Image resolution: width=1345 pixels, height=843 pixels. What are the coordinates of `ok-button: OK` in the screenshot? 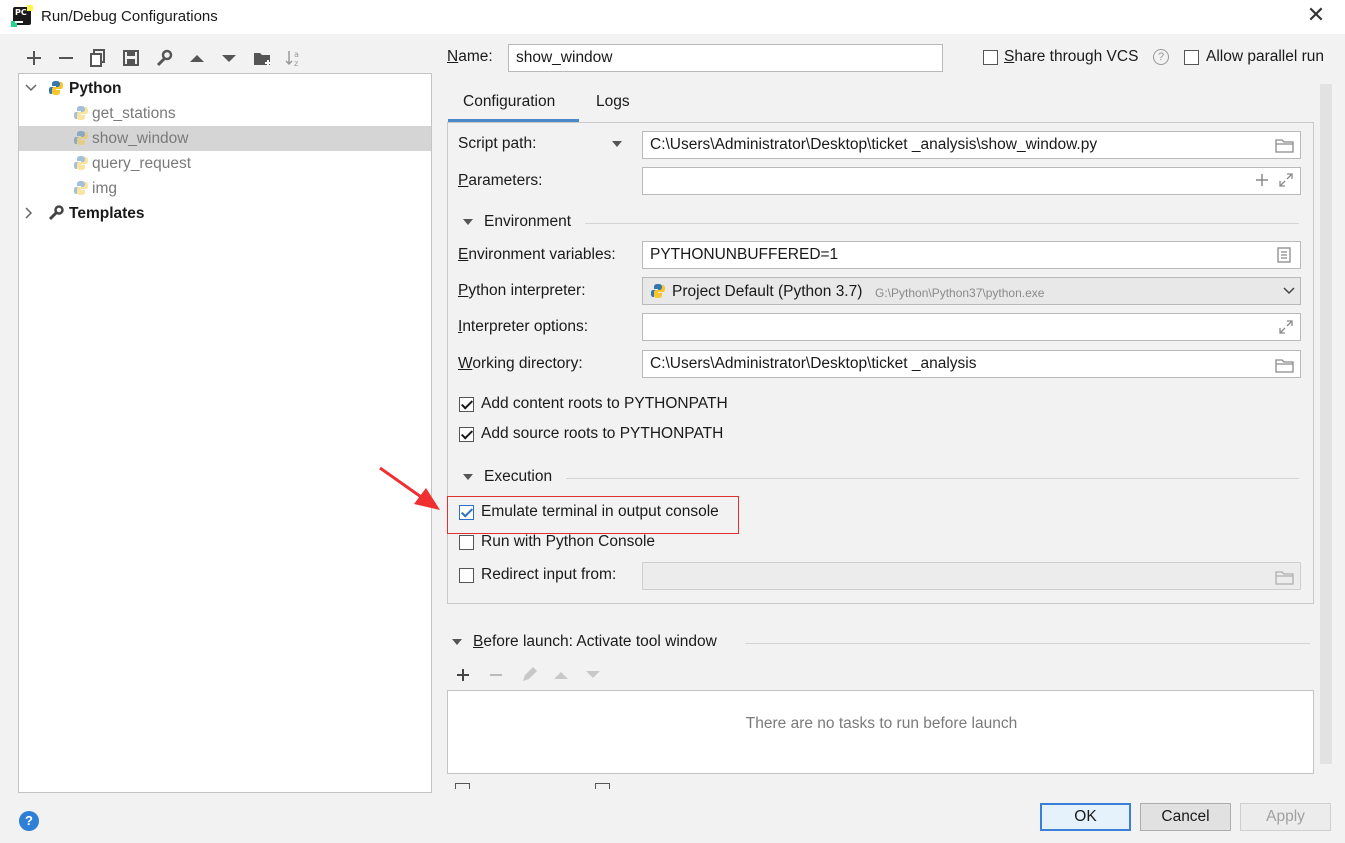 It's located at (1085, 817).